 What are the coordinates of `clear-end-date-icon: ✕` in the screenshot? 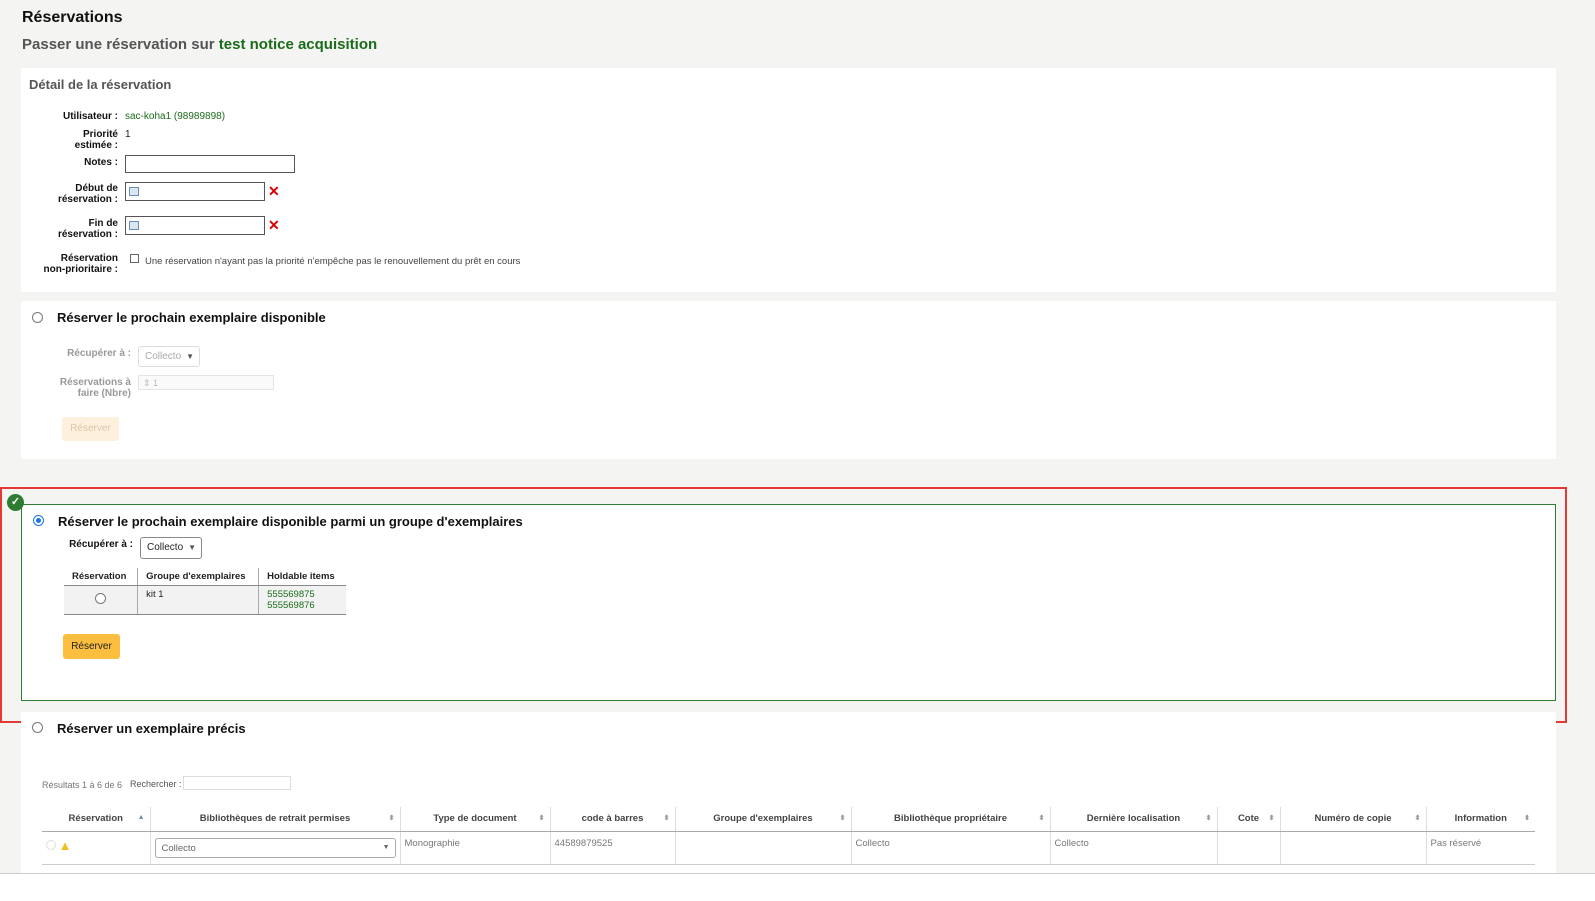 It's located at (274, 225).